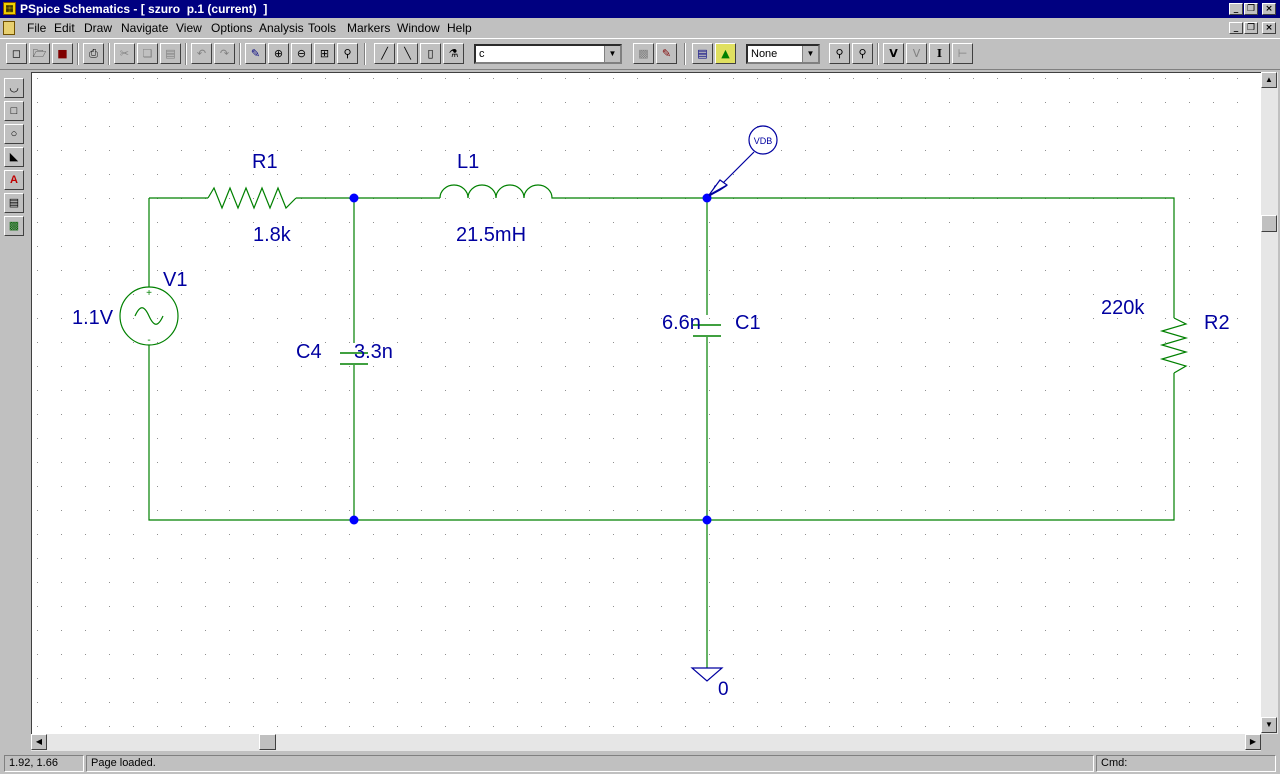 The width and height of the screenshot is (1280, 774). I want to click on setup-analysis-icon: ▤, so click(702, 53).